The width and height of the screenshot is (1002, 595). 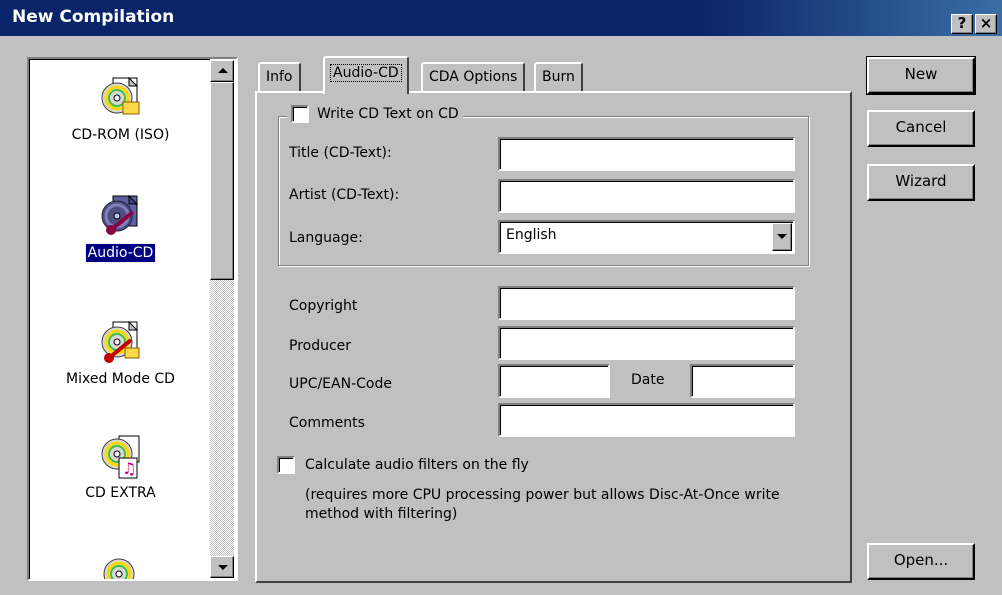 I want to click on title-label: Title (CD-Text):, so click(x=340, y=153).